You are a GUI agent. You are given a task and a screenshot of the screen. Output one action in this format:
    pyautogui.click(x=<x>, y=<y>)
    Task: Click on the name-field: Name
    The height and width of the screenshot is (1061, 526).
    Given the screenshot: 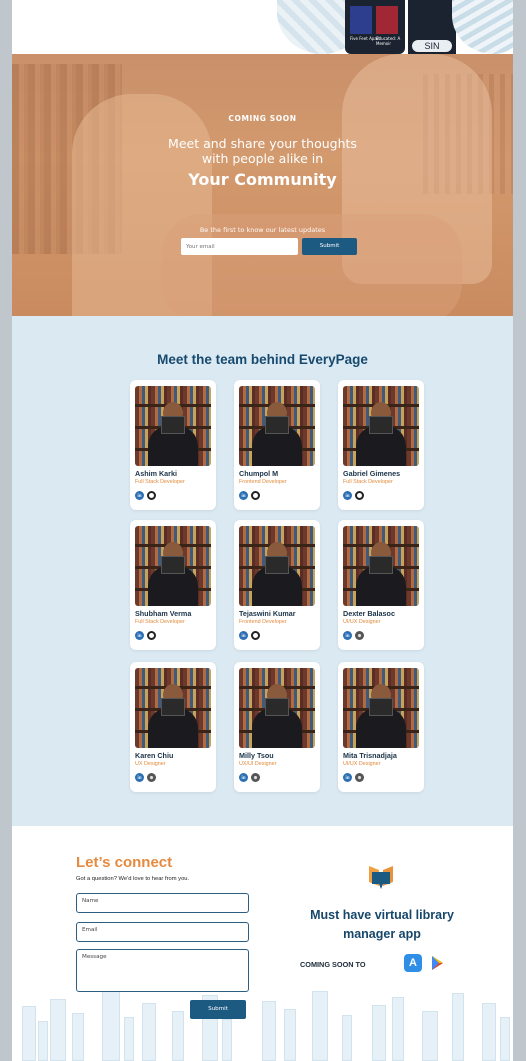 What is the action you would take?
    pyautogui.click(x=162, y=903)
    